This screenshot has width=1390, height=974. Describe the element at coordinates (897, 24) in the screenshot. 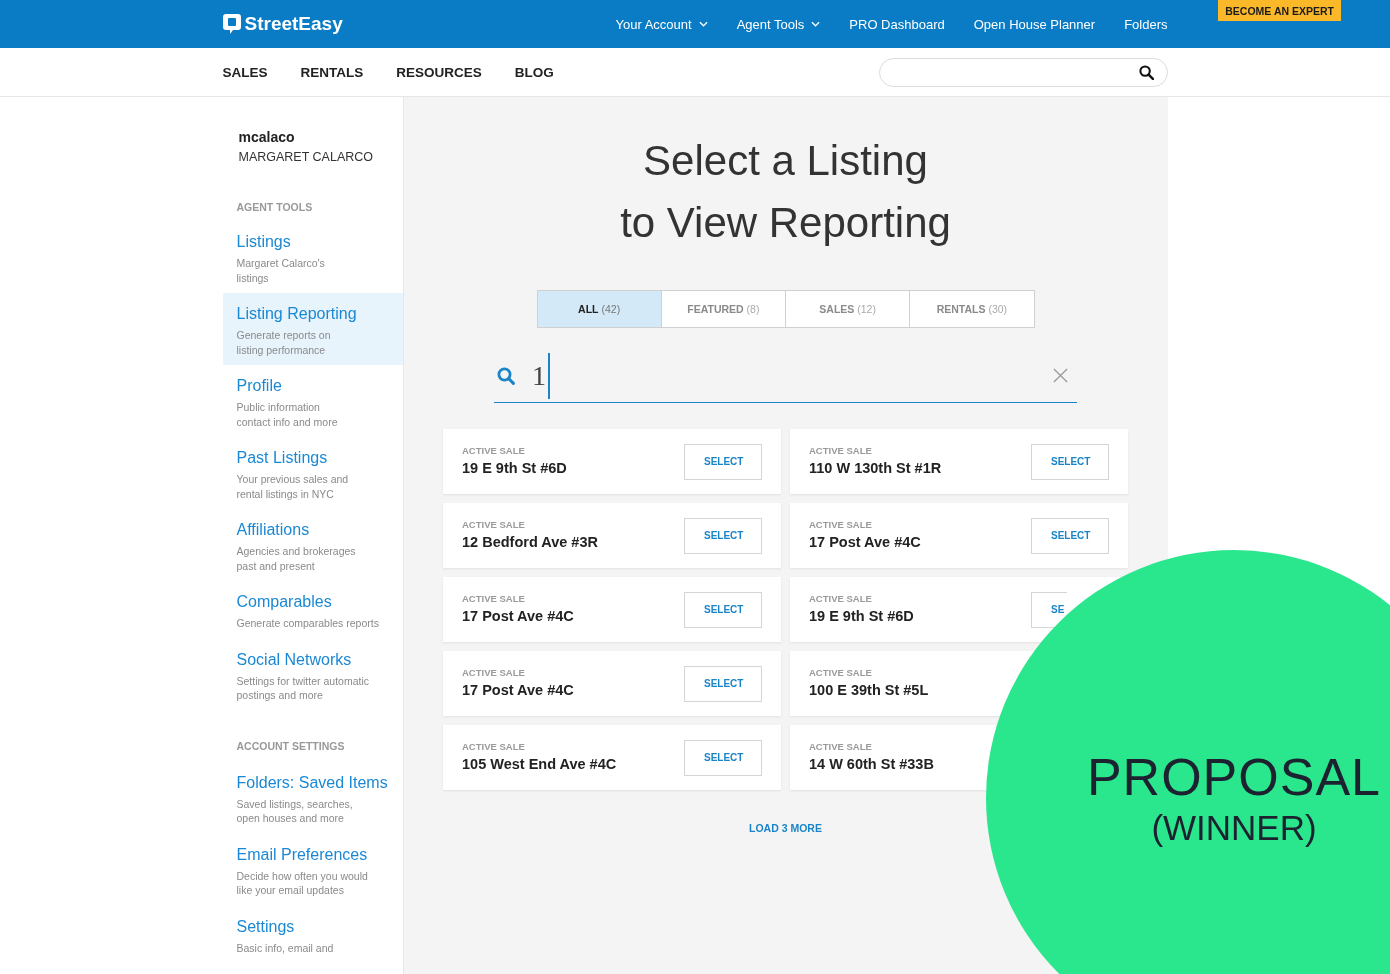

I see `nav-link: PRO Dashboard` at that location.